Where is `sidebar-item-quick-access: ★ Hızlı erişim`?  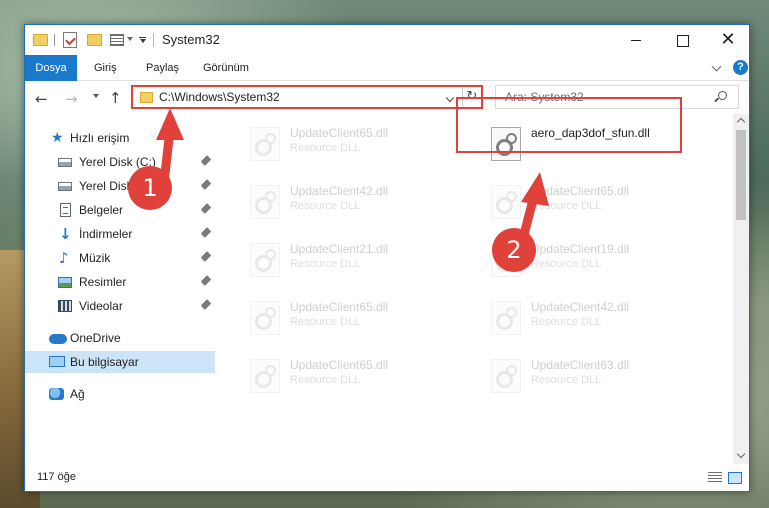
sidebar-item-quick-access: ★ Hızlı erişim is located at coordinates (120, 138).